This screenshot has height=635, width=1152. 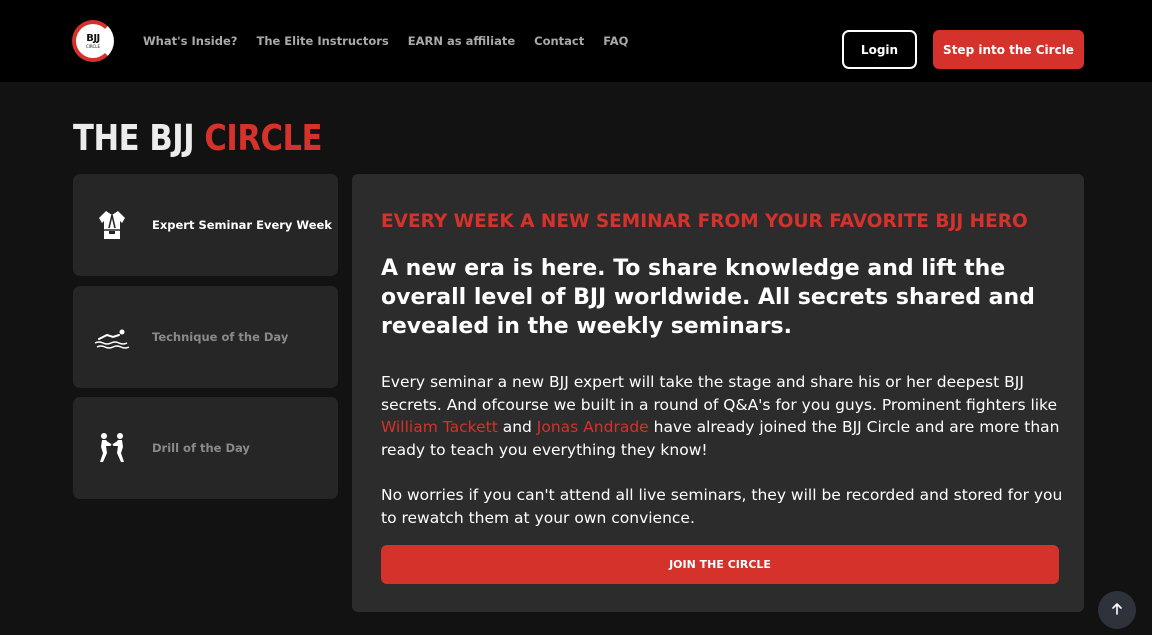 I want to click on nav-link-elite-instructors: The Elite Instructors, so click(x=322, y=41).